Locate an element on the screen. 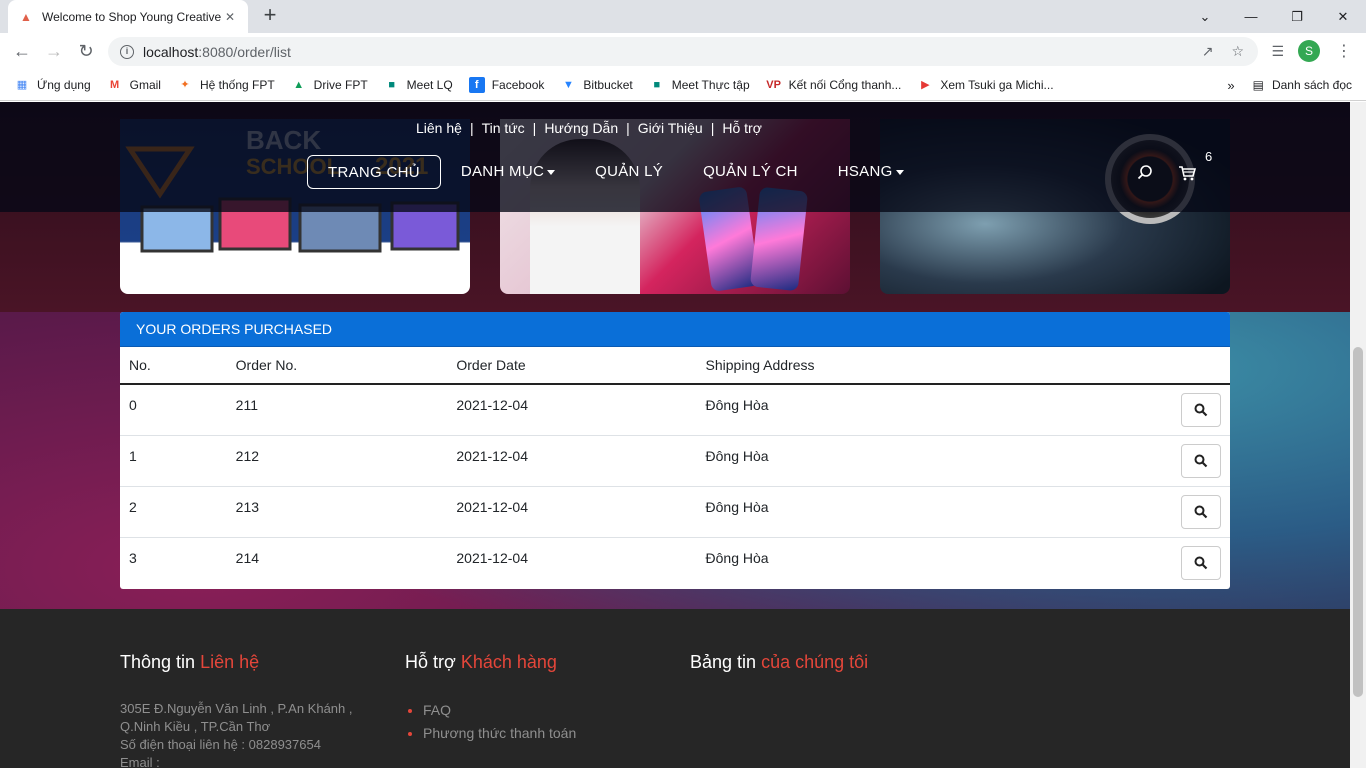 The height and width of the screenshot is (768, 1366). media-control-icon: ☰ is located at coordinates (1277, 51).